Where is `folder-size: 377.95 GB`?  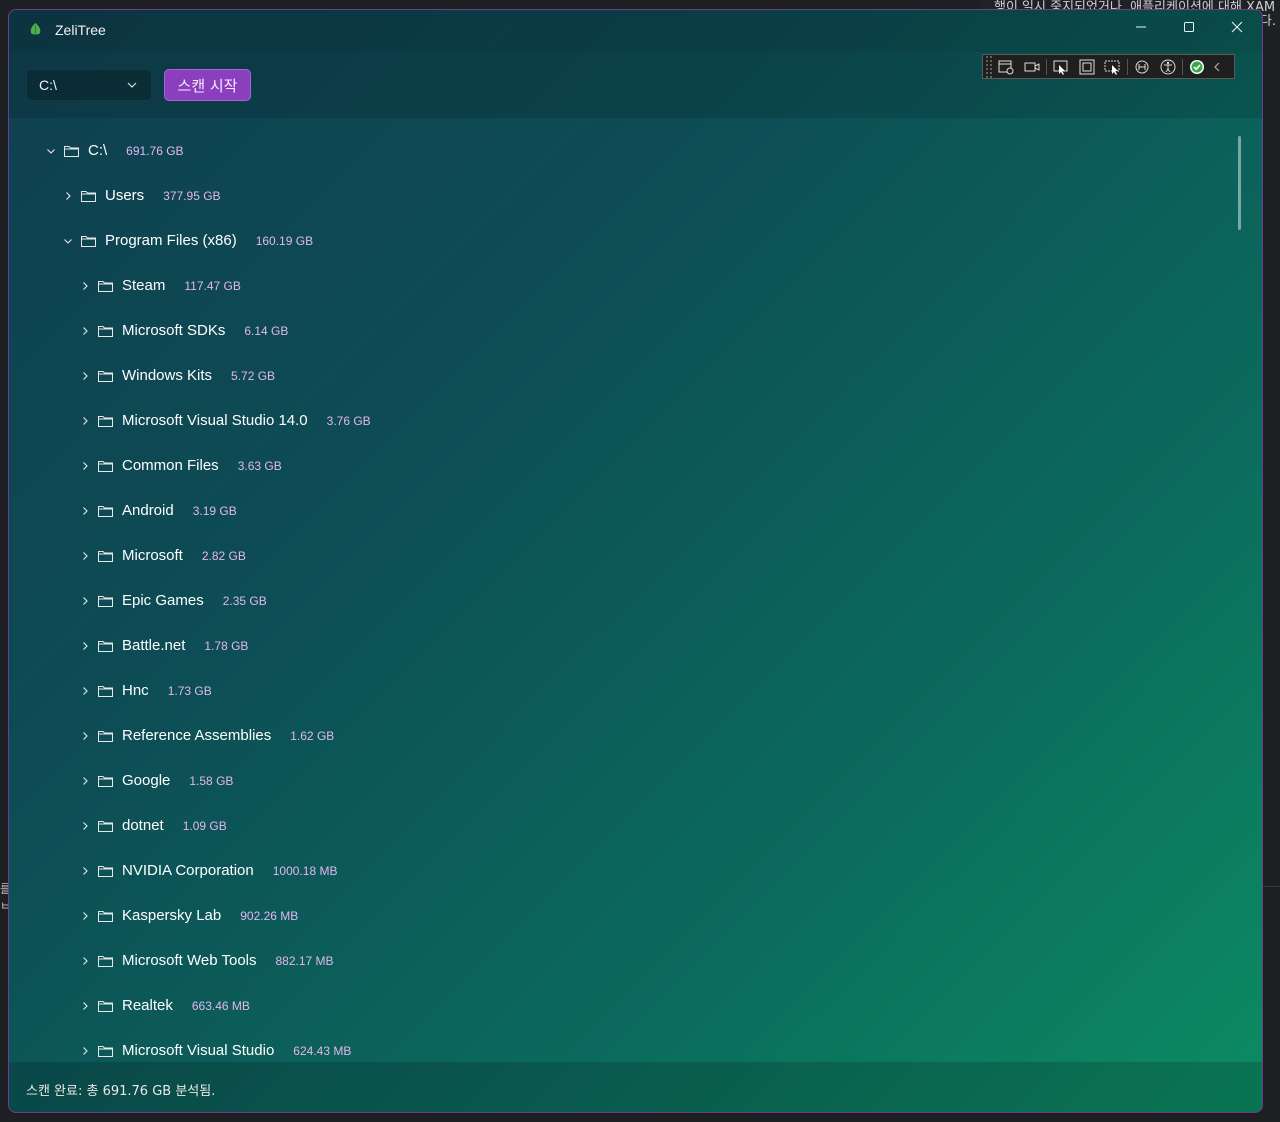 folder-size: 377.95 GB is located at coordinates (192, 195).